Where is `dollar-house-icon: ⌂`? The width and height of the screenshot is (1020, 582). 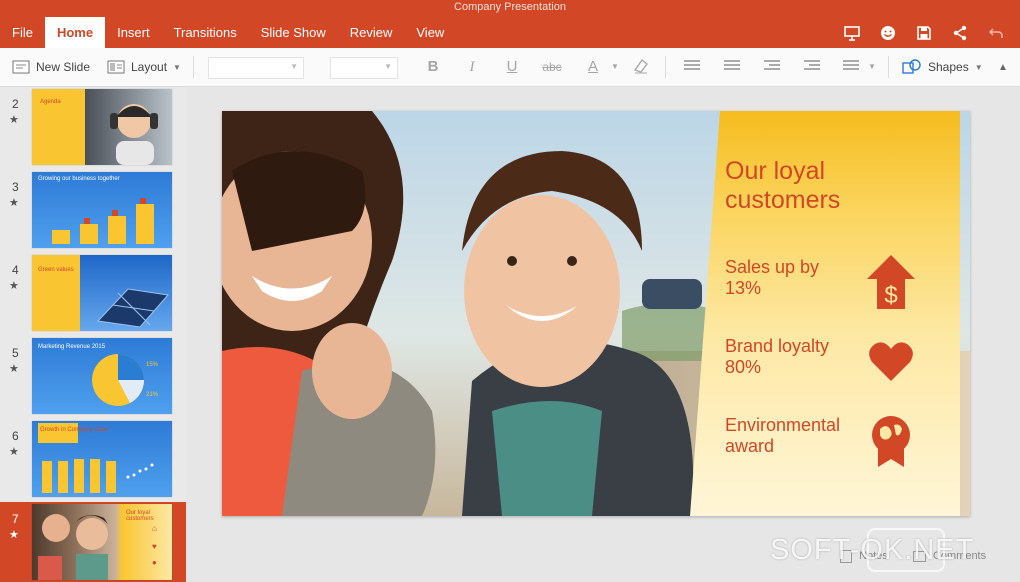 dollar-house-icon: ⌂ is located at coordinates (154, 528).